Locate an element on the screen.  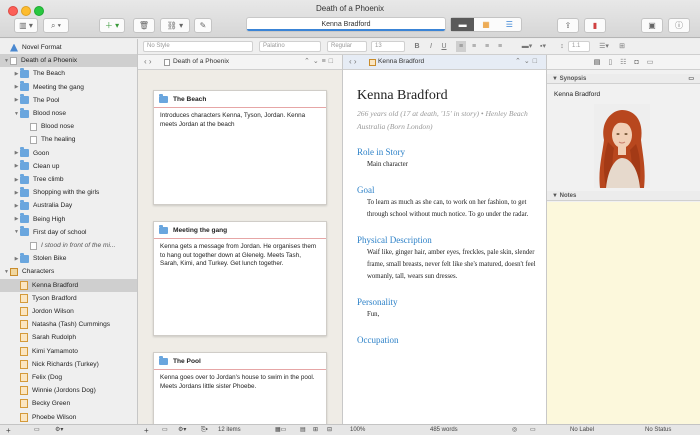
binder-item: Winnie (Jordons Dog) is located at coordinates (68, 390).